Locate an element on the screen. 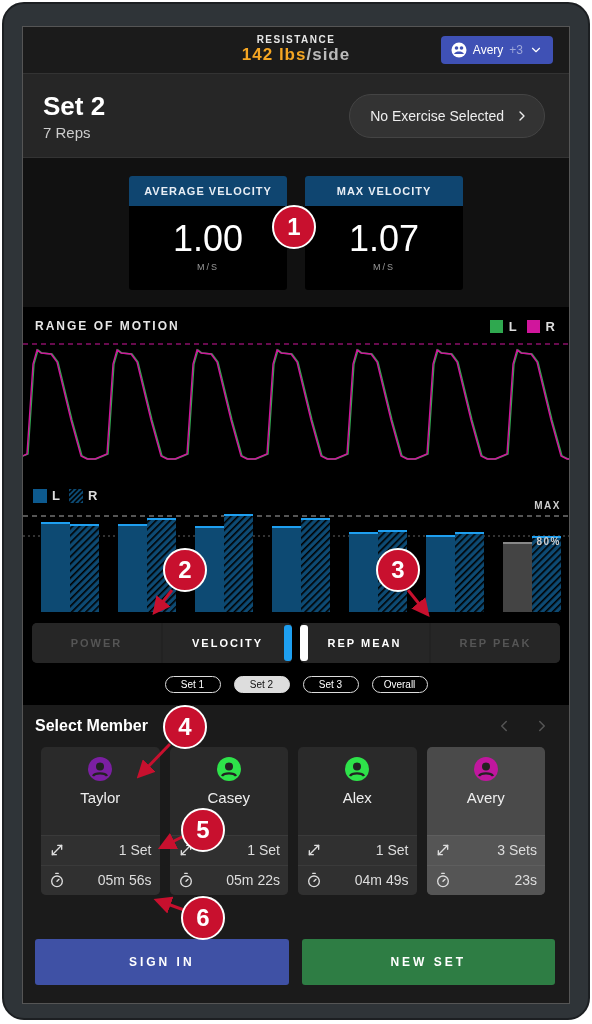 This screenshot has height=1024, width=592. member-card: Alex 1 Set 04m 49s is located at coordinates (357, 820).